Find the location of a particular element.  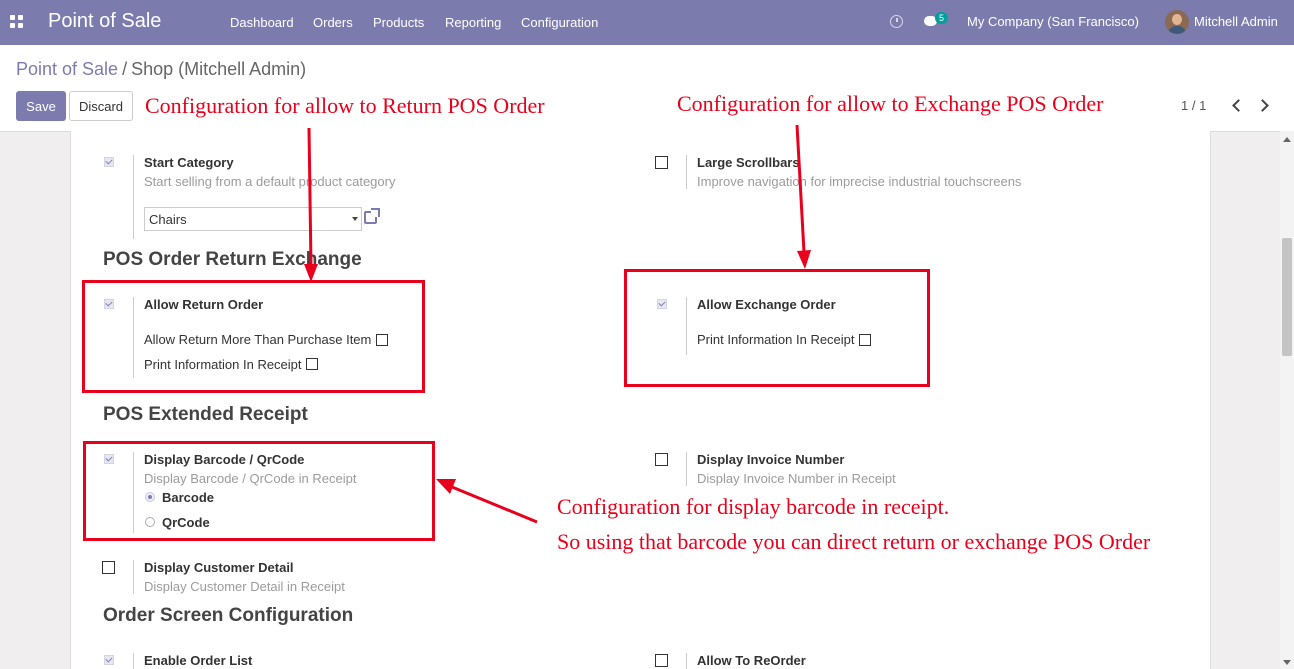

return-arrow-line is located at coordinates (310, 197).